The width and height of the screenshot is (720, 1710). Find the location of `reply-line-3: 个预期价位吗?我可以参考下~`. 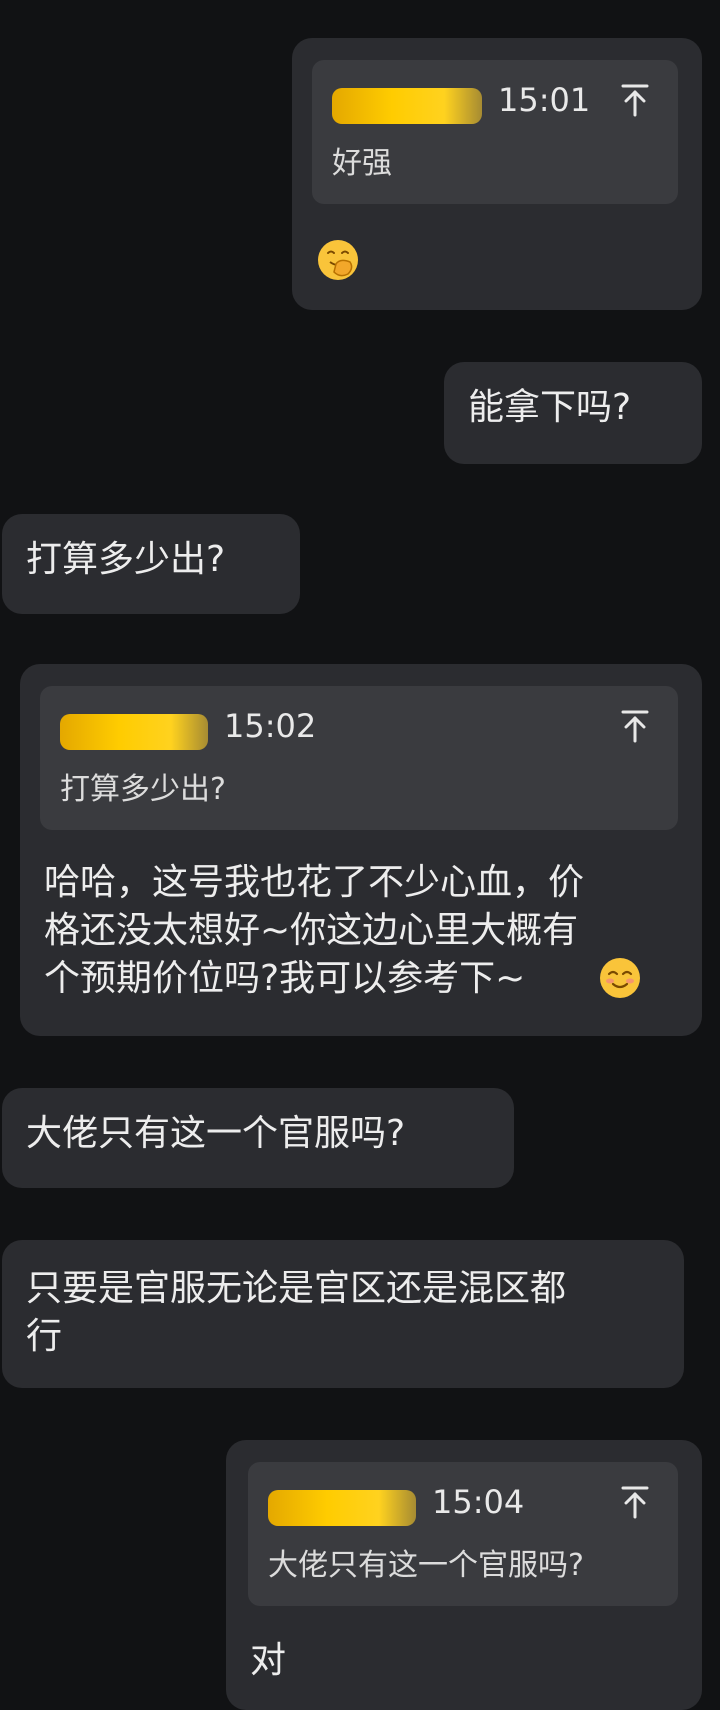

reply-line-3: 个预期价位吗?我可以参考下~ is located at coordinates (285, 978).